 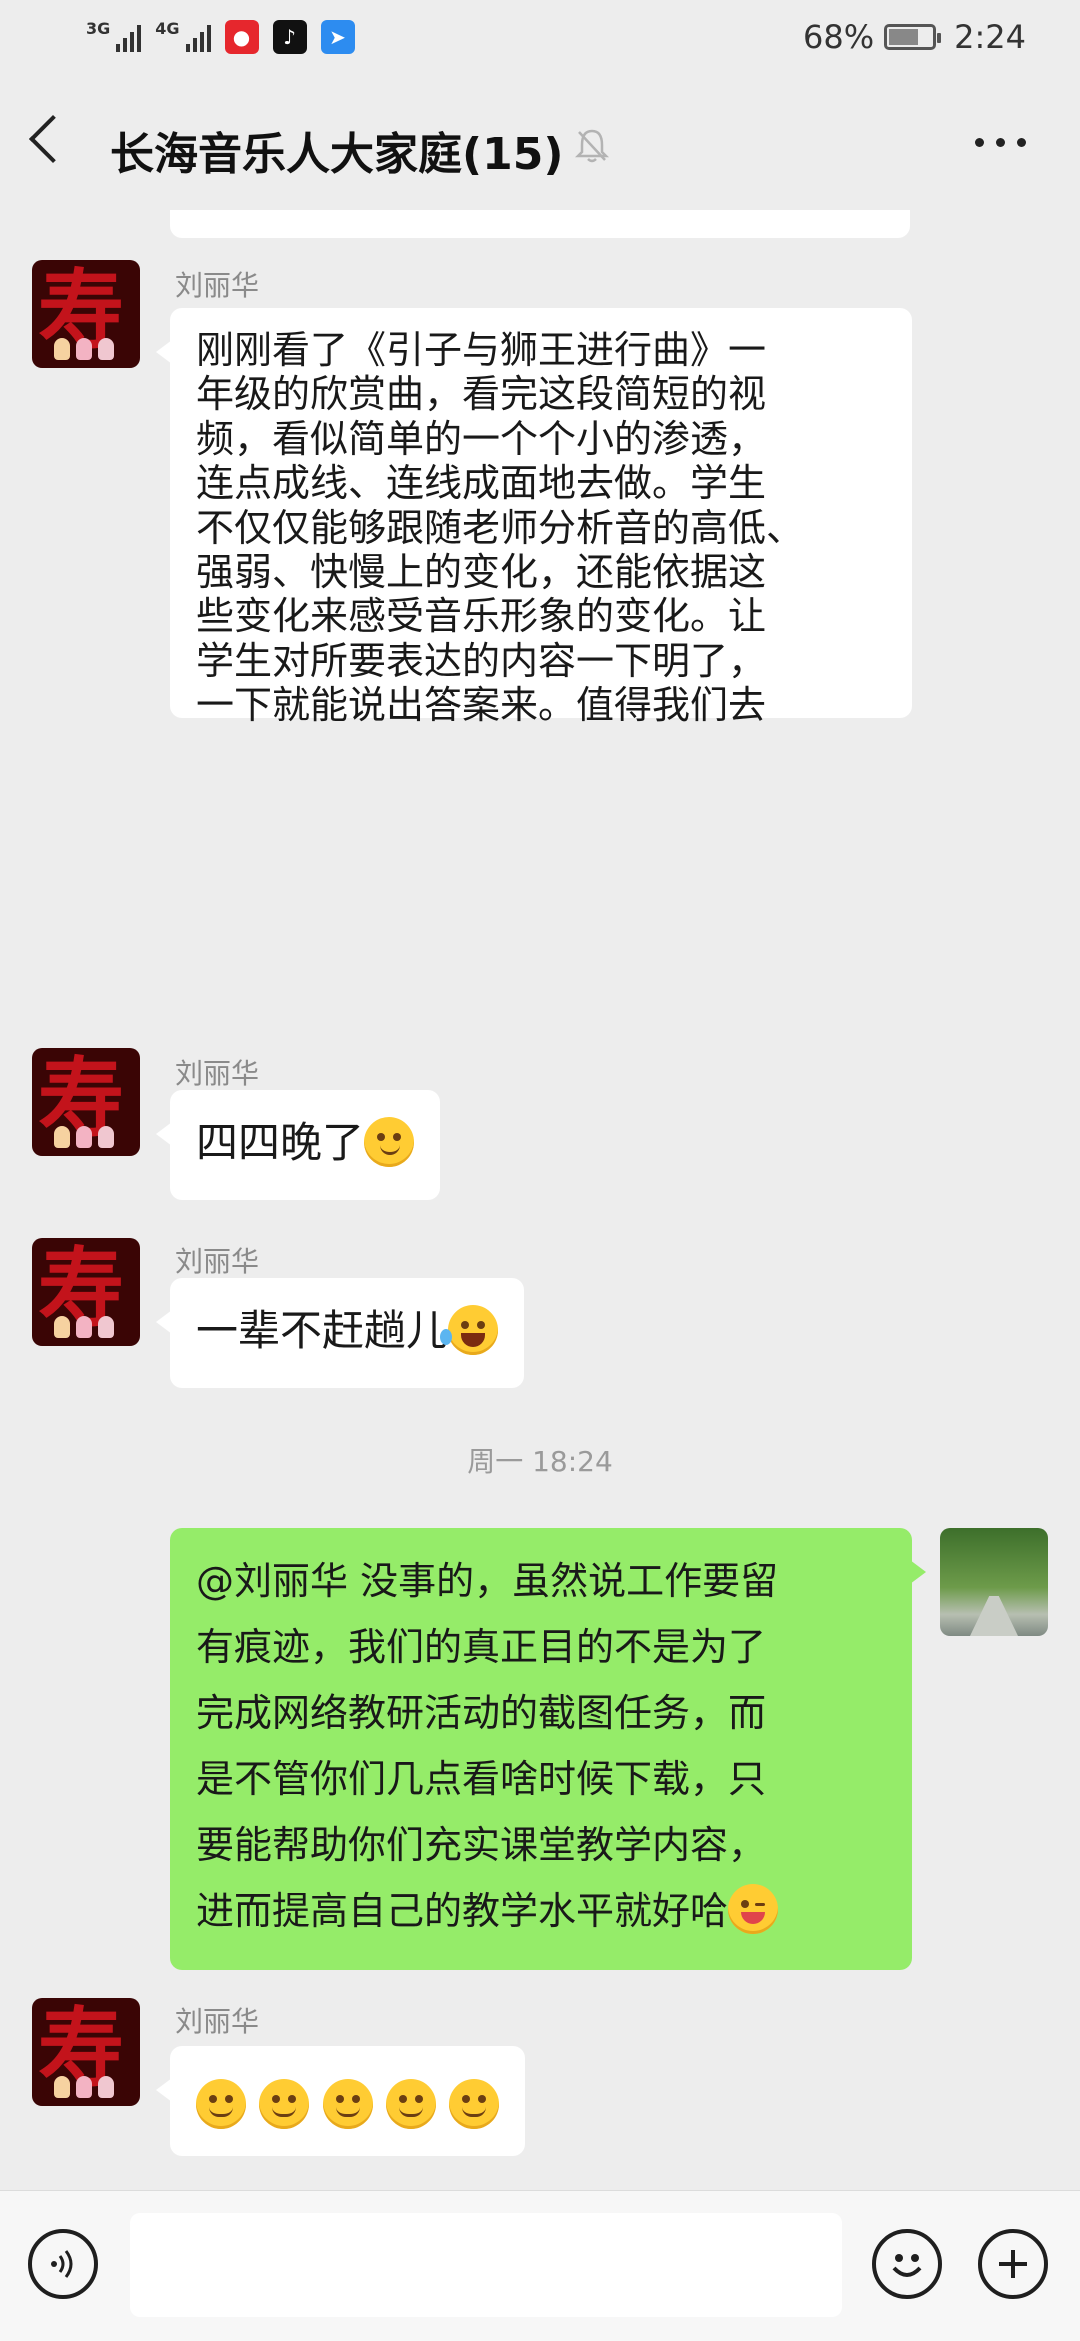 I want to click on message-bubble, so click(x=340, y=2101).